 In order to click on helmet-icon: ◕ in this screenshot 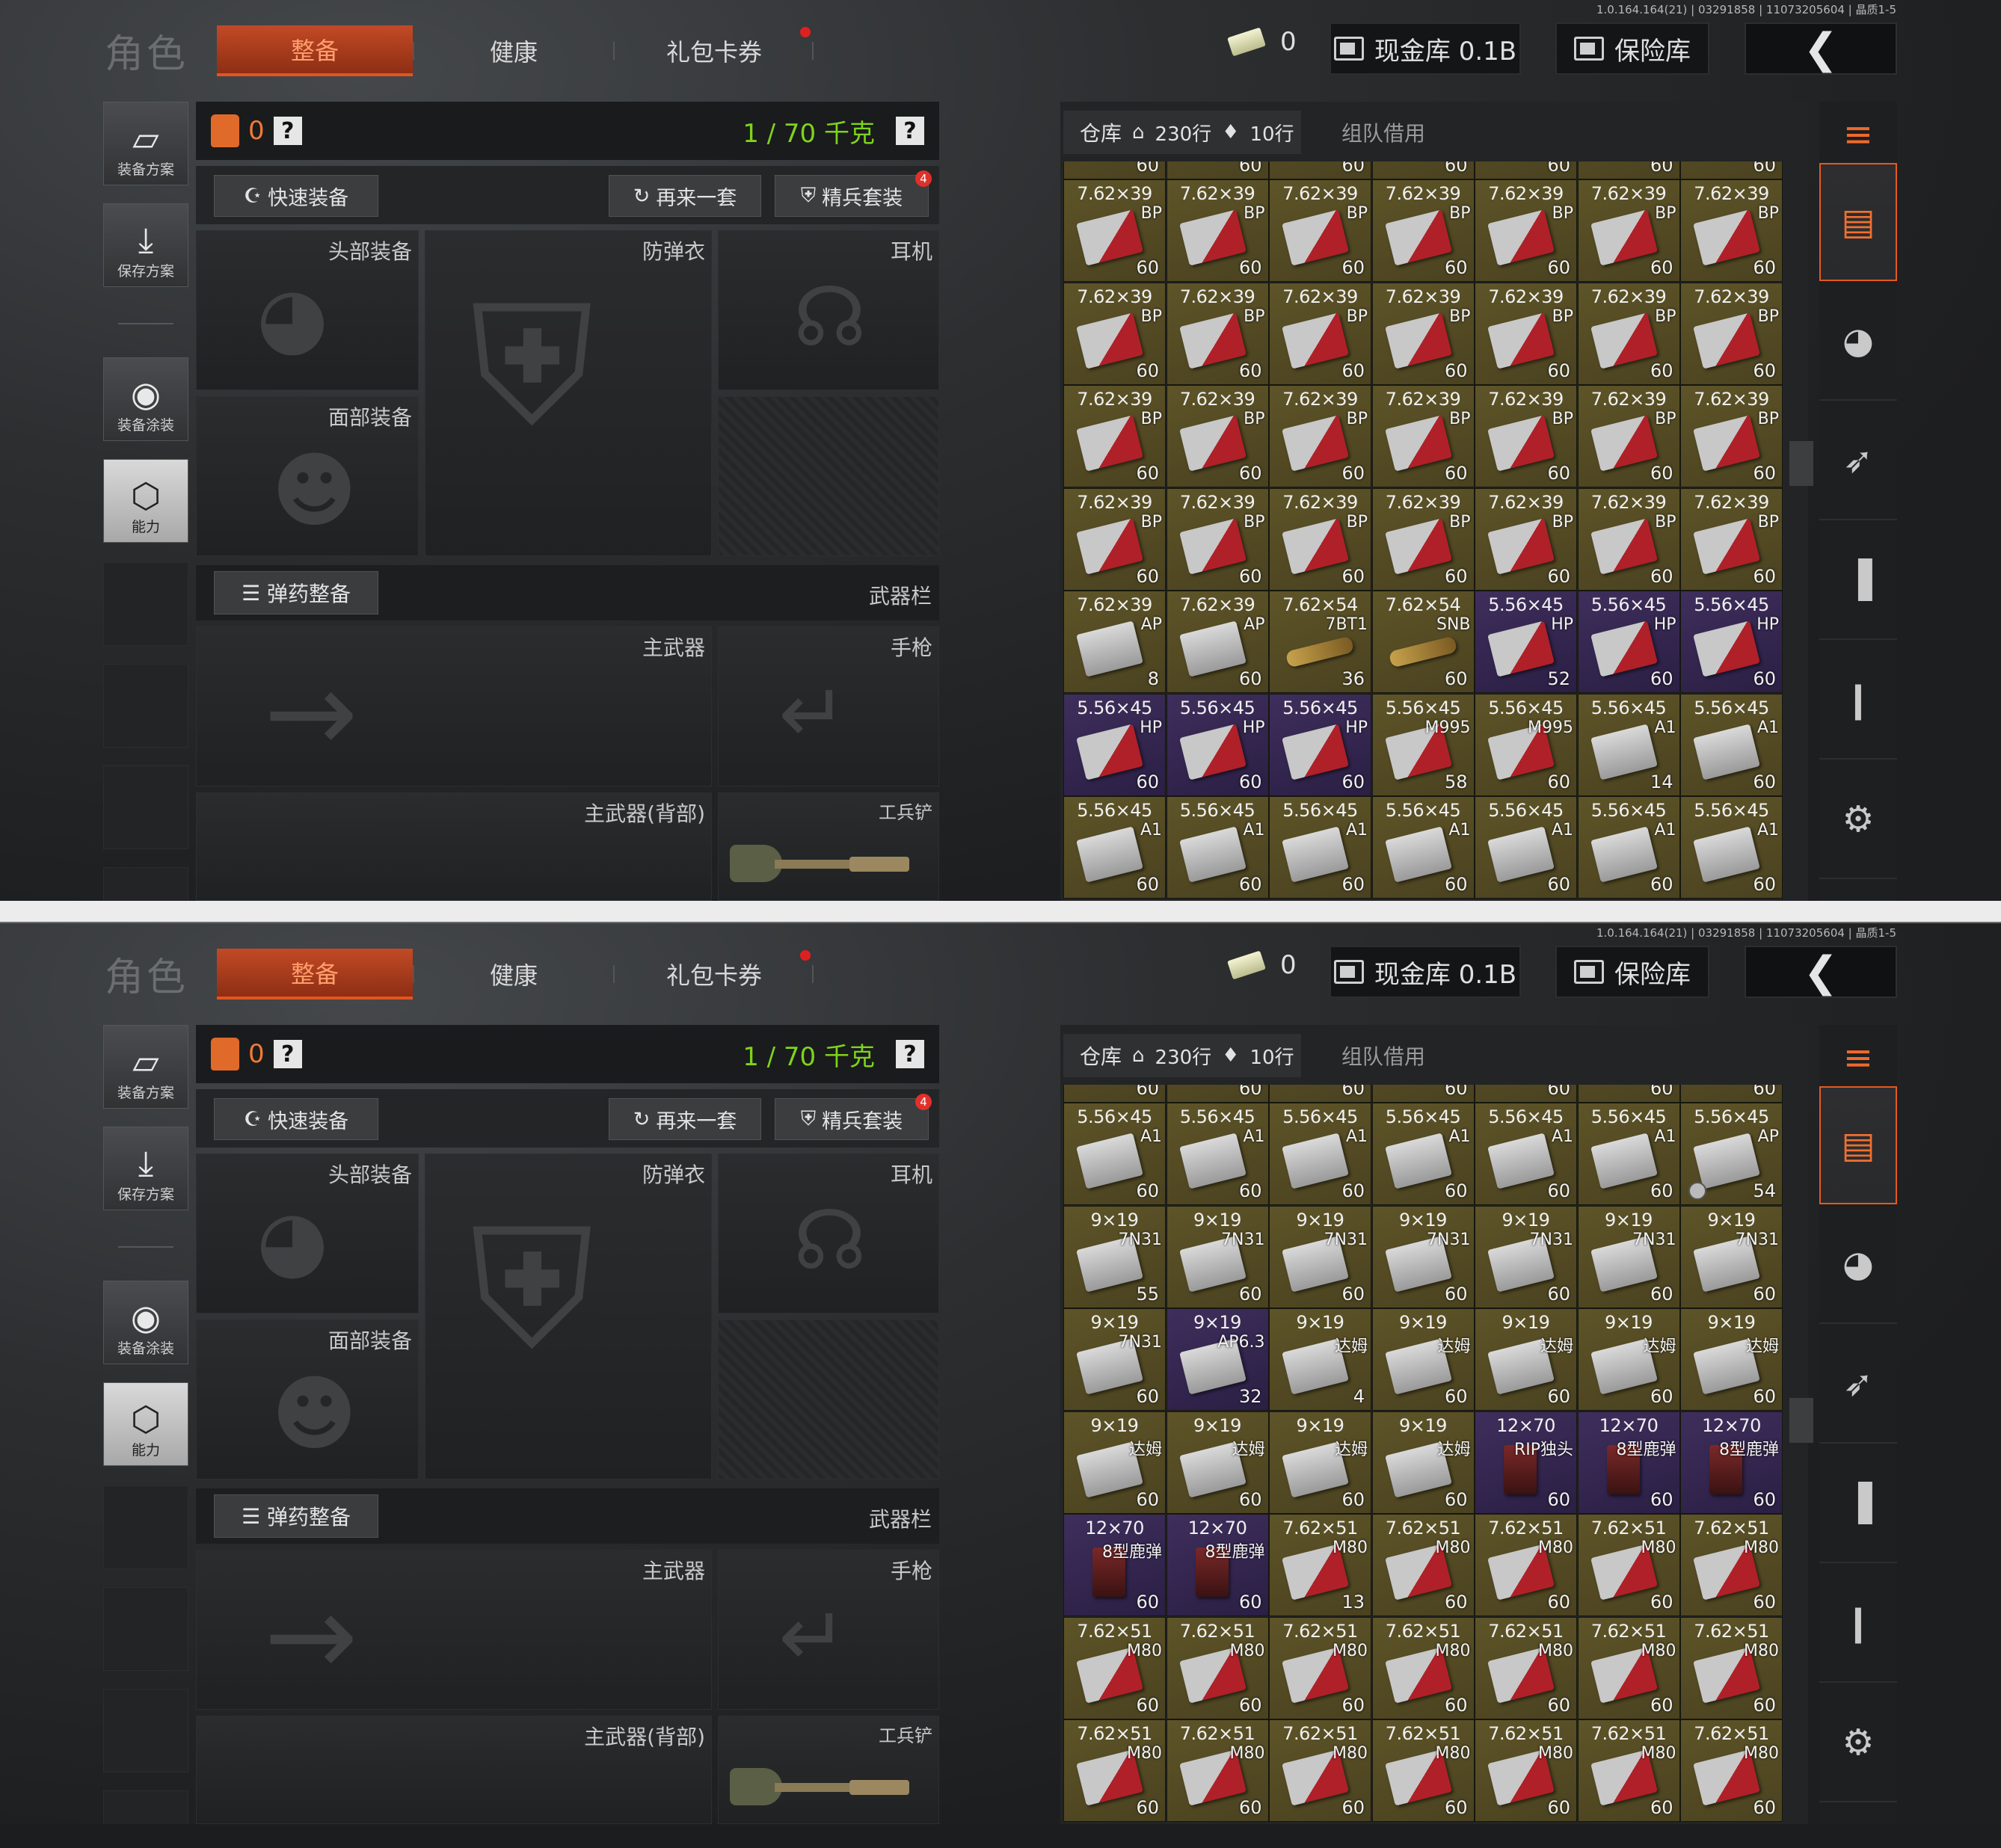, I will do `click(1858, 342)`.